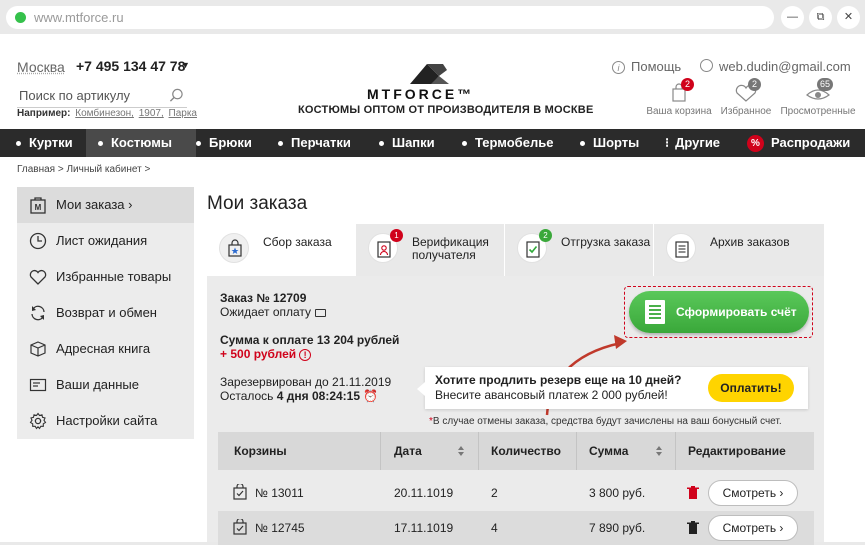 The width and height of the screenshot is (865, 545). What do you see at coordinates (792, 17) in the screenshot?
I see `minimize-button: —` at bounding box center [792, 17].